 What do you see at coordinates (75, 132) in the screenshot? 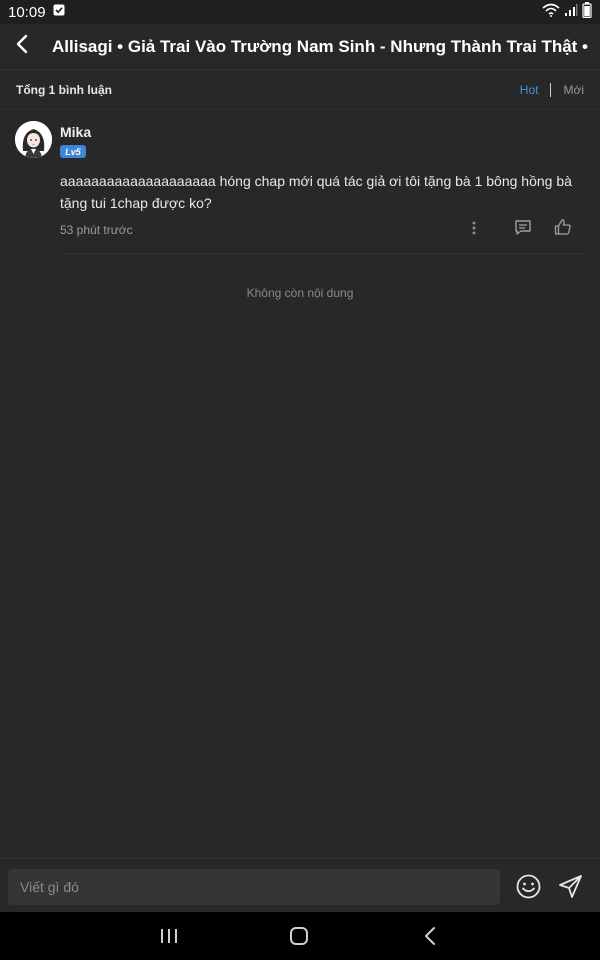
I see `comment-username: Mika` at bounding box center [75, 132].